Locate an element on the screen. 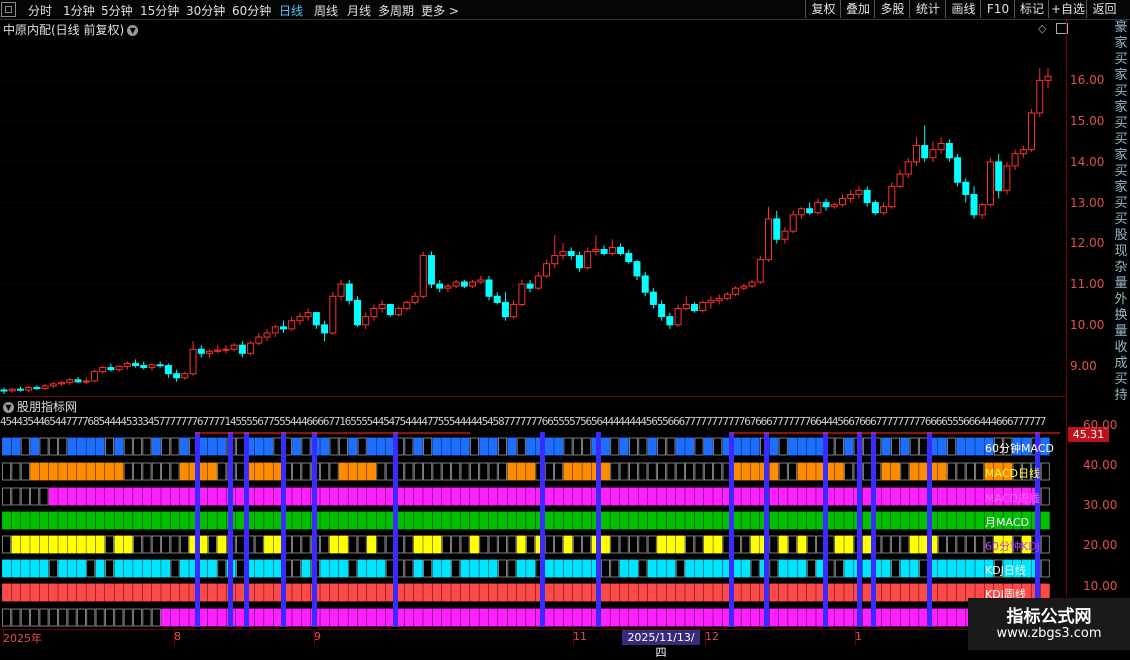 This screenshot has height=660, width=1130. period-tab: 周线 is located at coordinates (326, 10).